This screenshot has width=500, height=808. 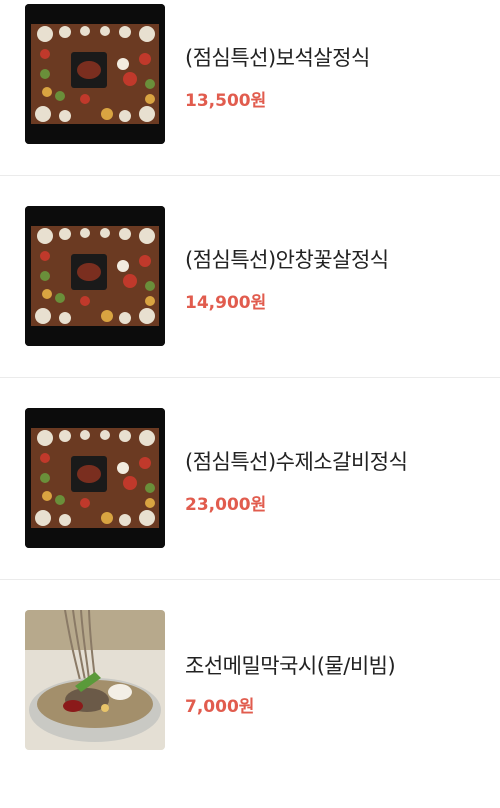 I want to click on menu-item-name: (점심특선)안창꽃살정식, so click(x=287, y=260).